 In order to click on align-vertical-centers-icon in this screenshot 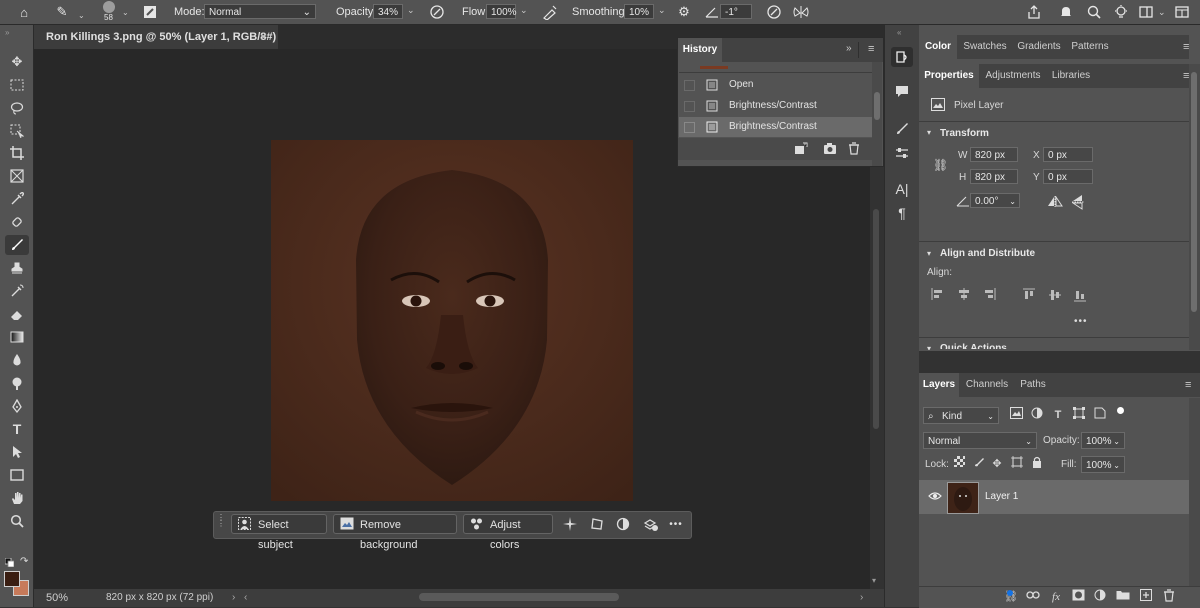, I will do `click(1055, 296)`.